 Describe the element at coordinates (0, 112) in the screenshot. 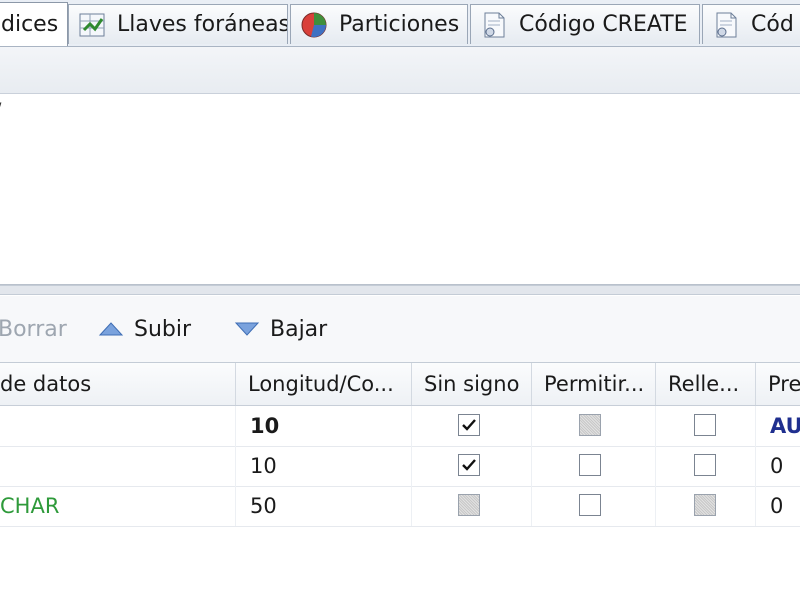

I see `comment-text: /` at that location.